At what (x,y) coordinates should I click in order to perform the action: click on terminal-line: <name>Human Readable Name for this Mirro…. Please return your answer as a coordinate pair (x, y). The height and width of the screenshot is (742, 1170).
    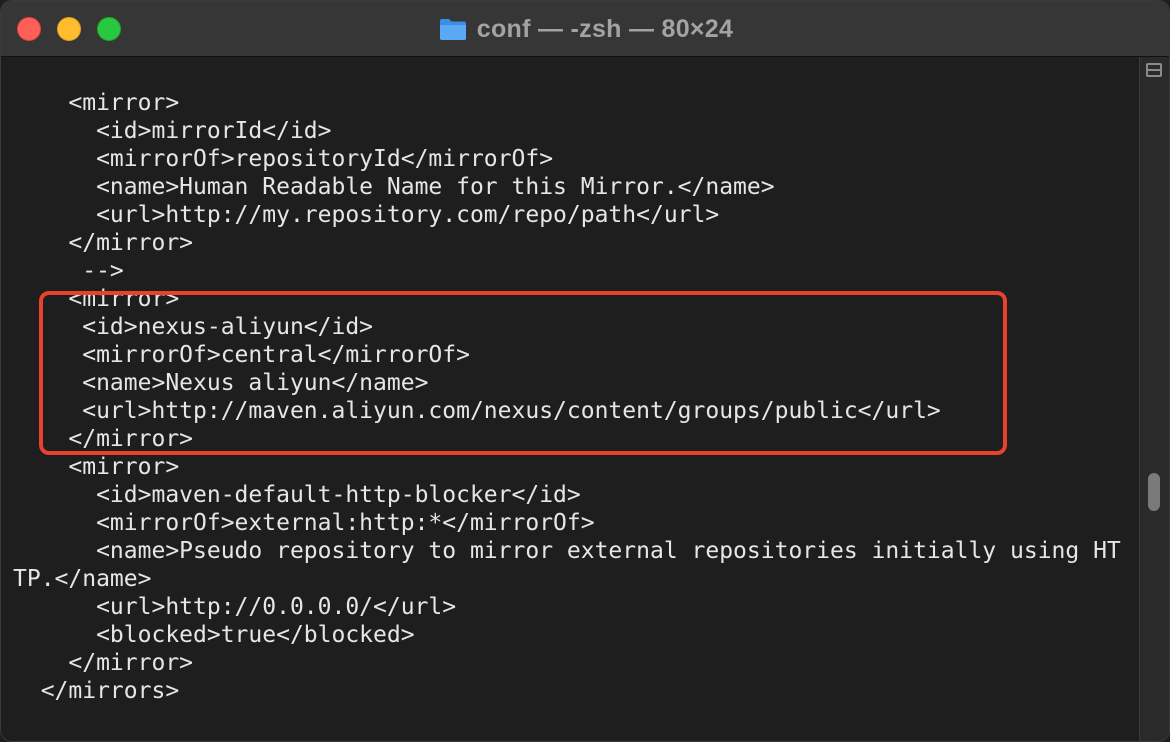
    Looking at the image, I should click on (394, 187).